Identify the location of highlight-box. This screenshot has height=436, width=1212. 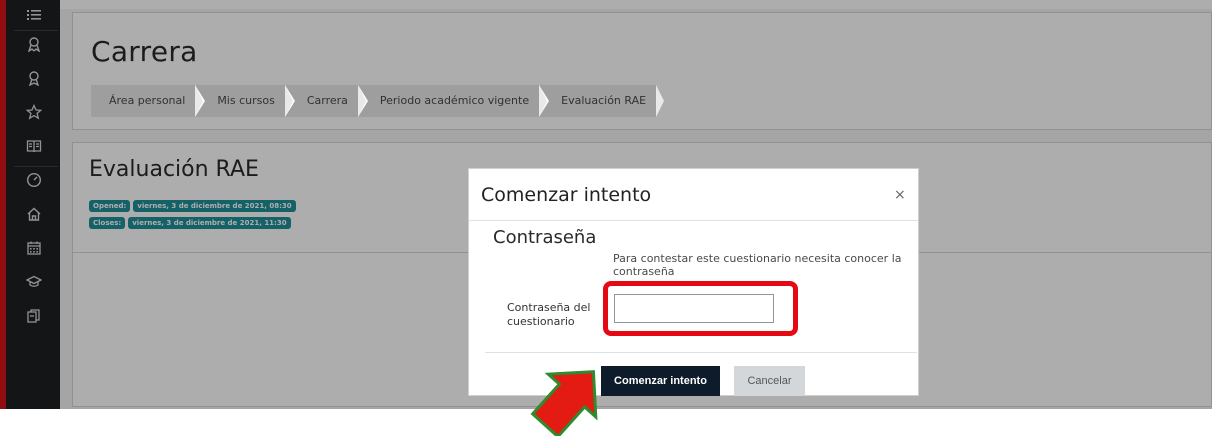
(700, 308).